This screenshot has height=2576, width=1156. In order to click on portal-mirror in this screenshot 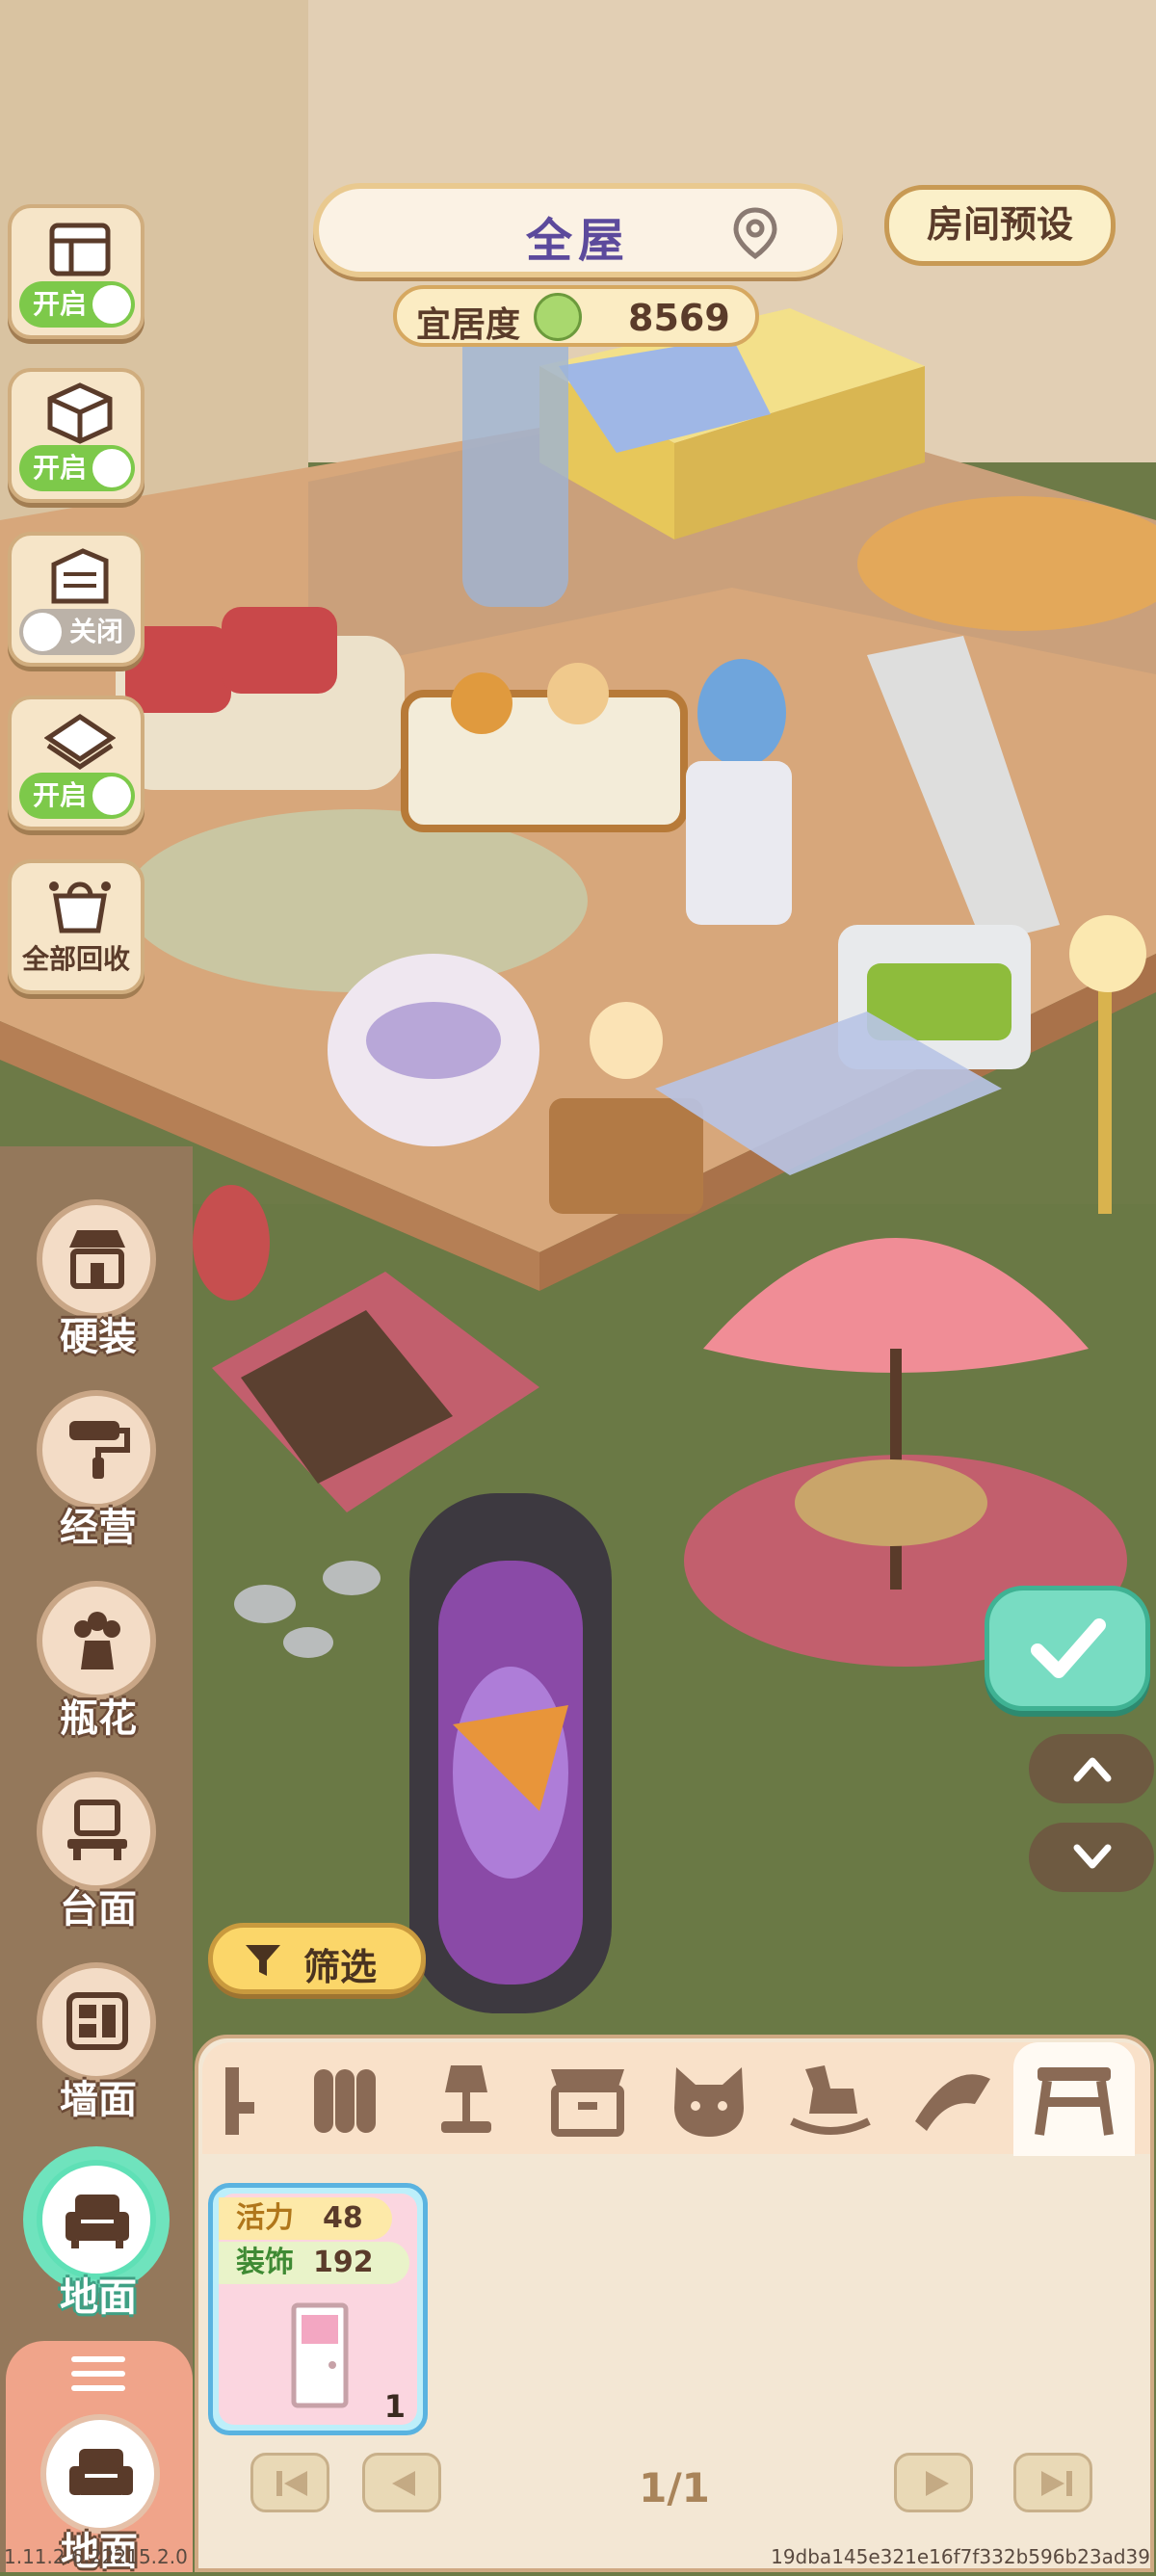, I will do `click(510, 1753)`.